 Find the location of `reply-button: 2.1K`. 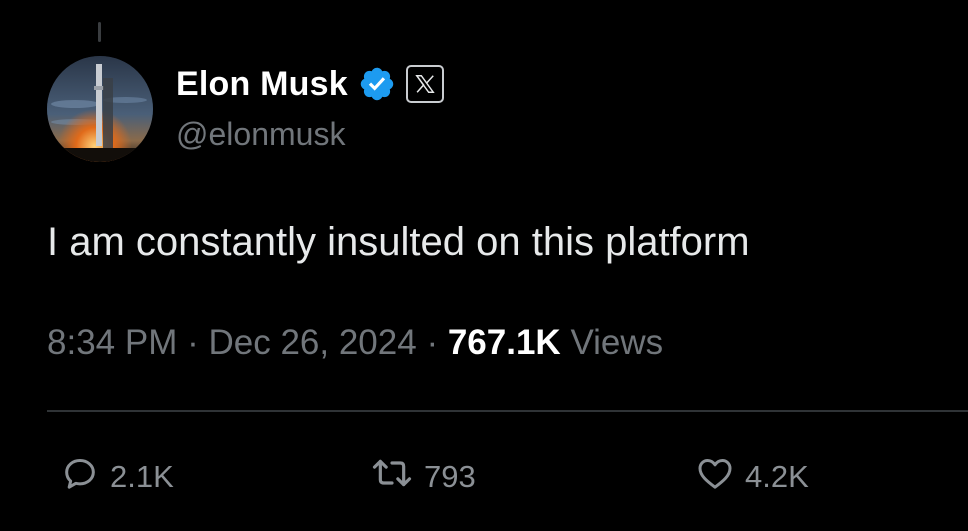

reply-button: 2.1K is located at coordinates (117, 477).